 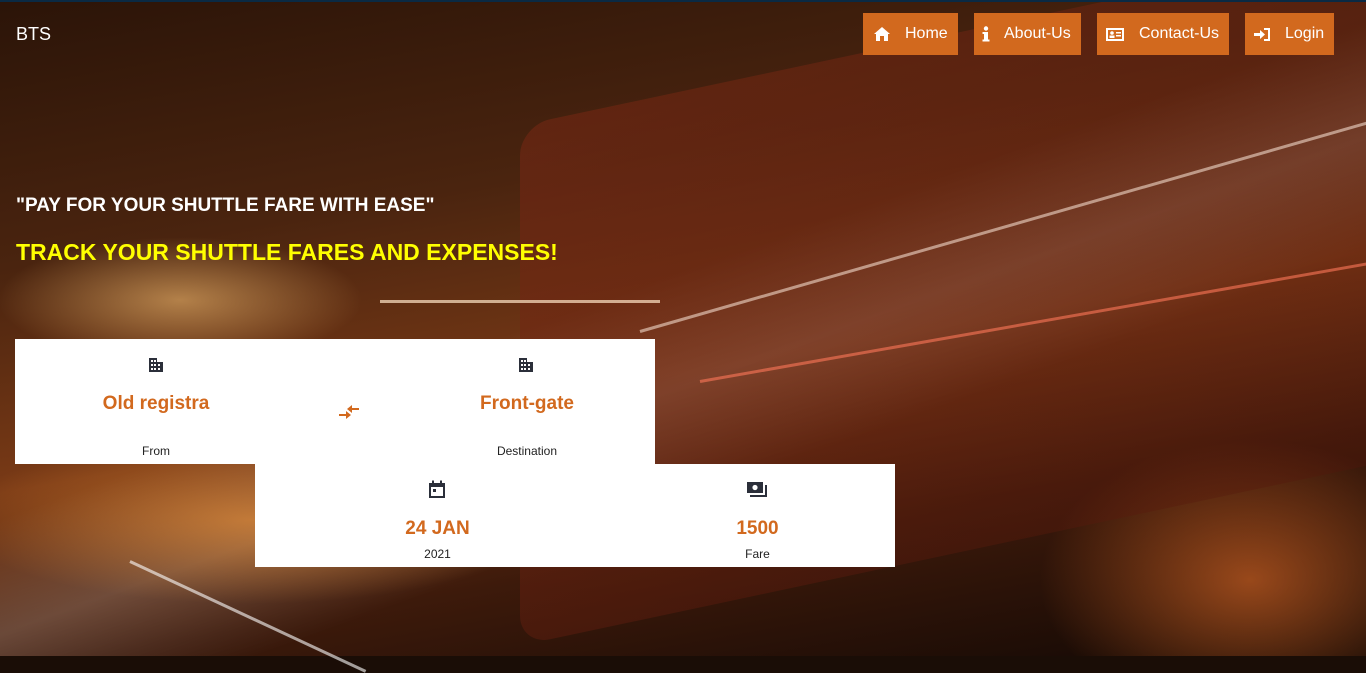 I want to click on date-section: 24 JAN 2021, so click(x=437, y=515).